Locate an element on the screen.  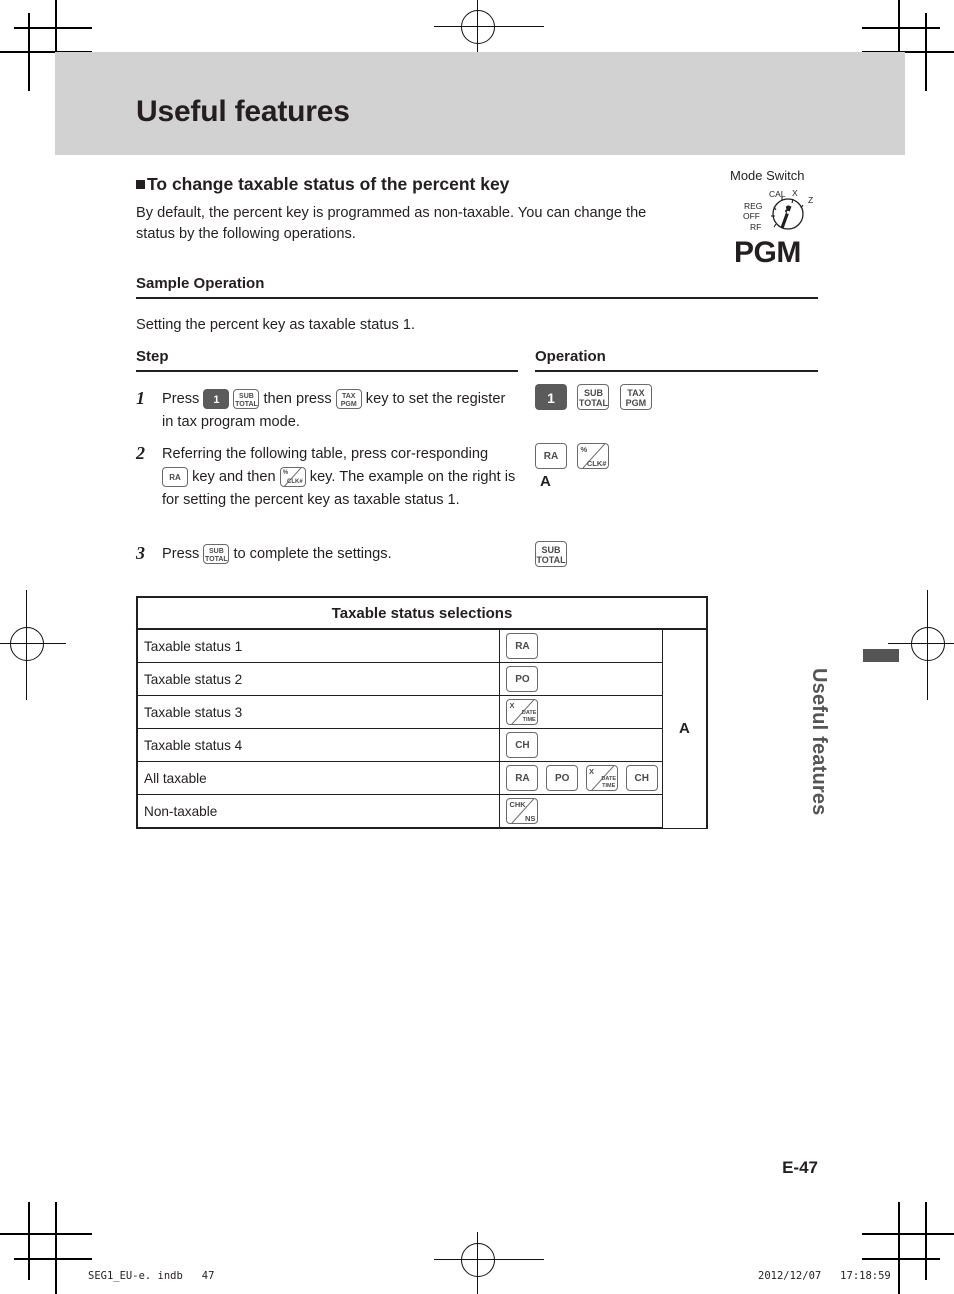
table-row: Taxable status 1 RA A is located at coordinates (422, 728).